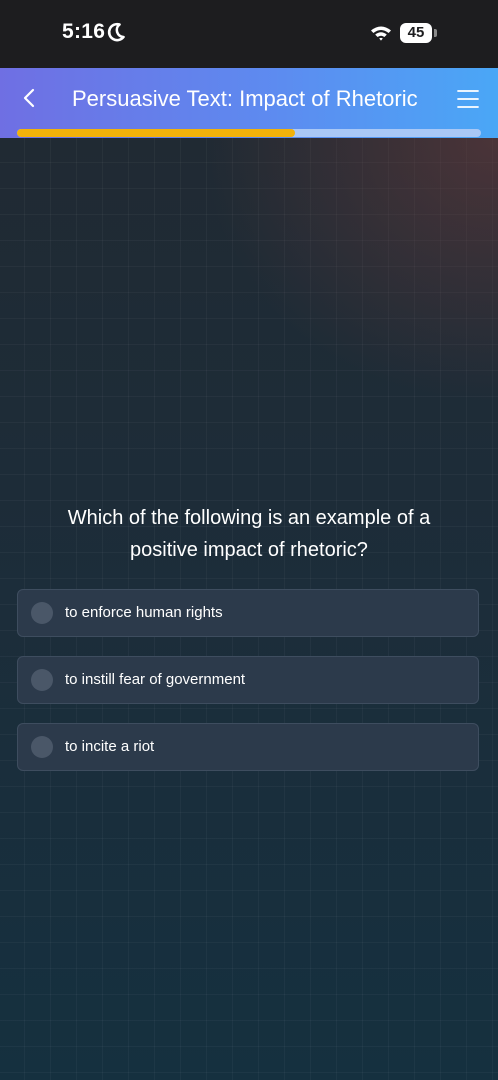 Image resolution: width=498 pixels, height=1080 pixels. Describe the element at coordinates (248, 680) in the screenshot. I see `answer-option-2: to instill fear of government` at that location.